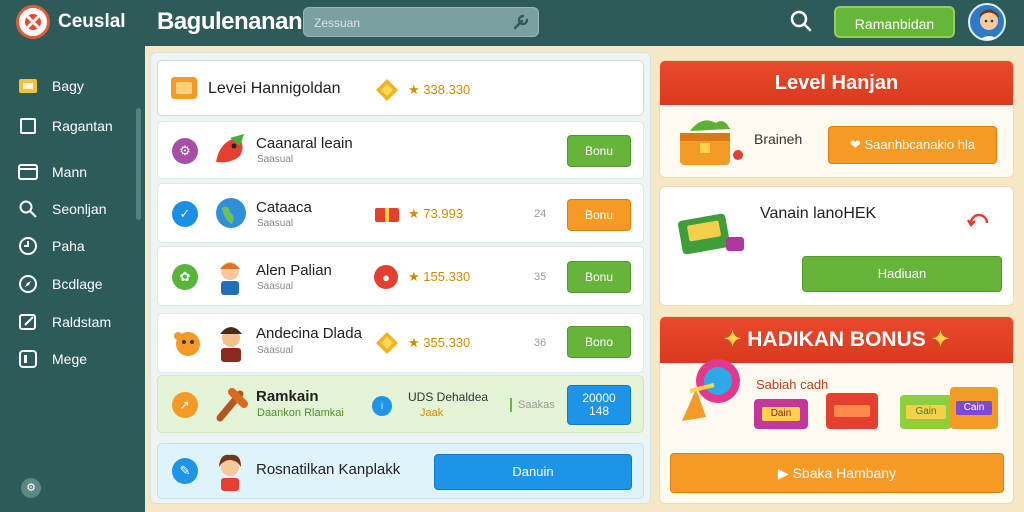 This screenshot has width=1024, height=512. Describe the element at coordinates (447, 342) in the screenshot. I see `list-item-score-value: 355.330` at that location.